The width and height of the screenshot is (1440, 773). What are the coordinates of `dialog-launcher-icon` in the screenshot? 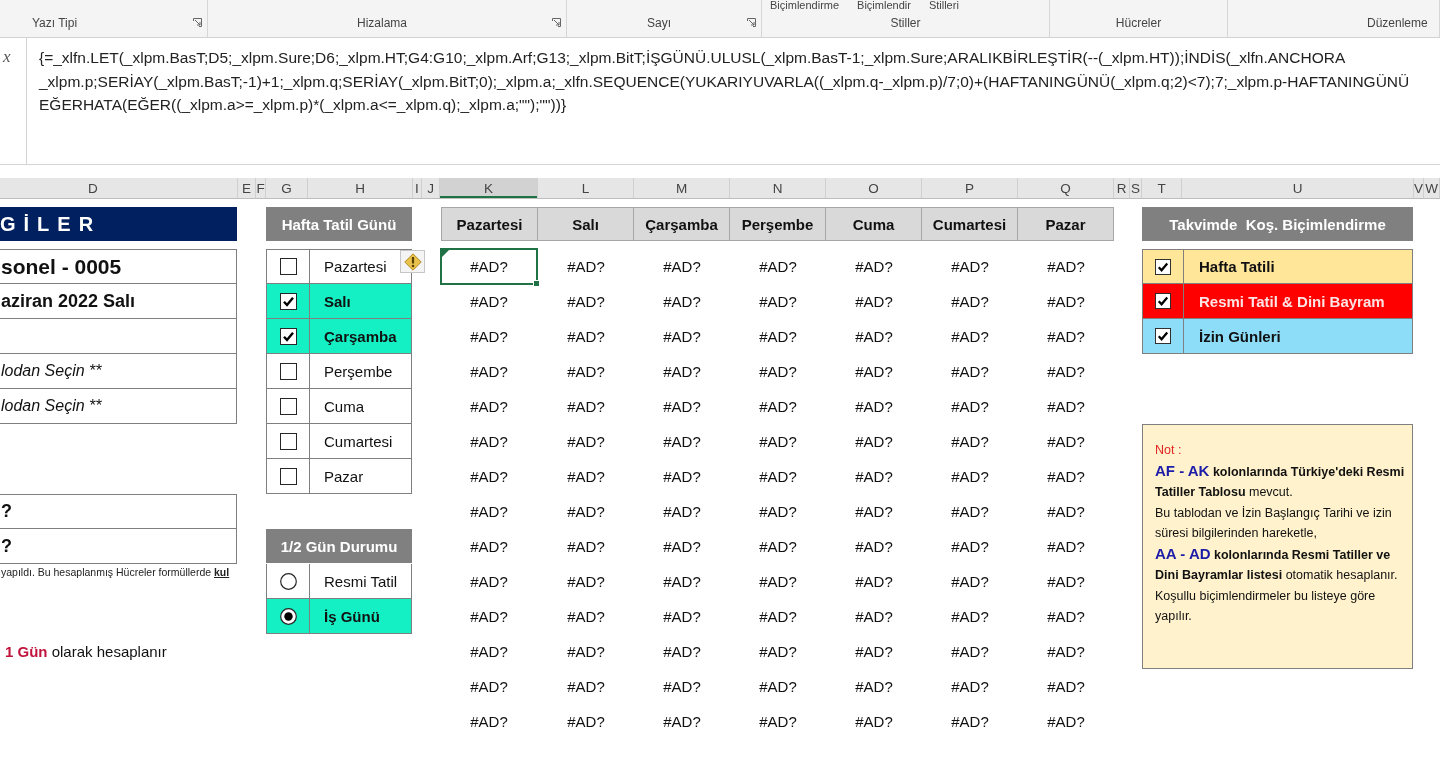 It's located at (751, 22).